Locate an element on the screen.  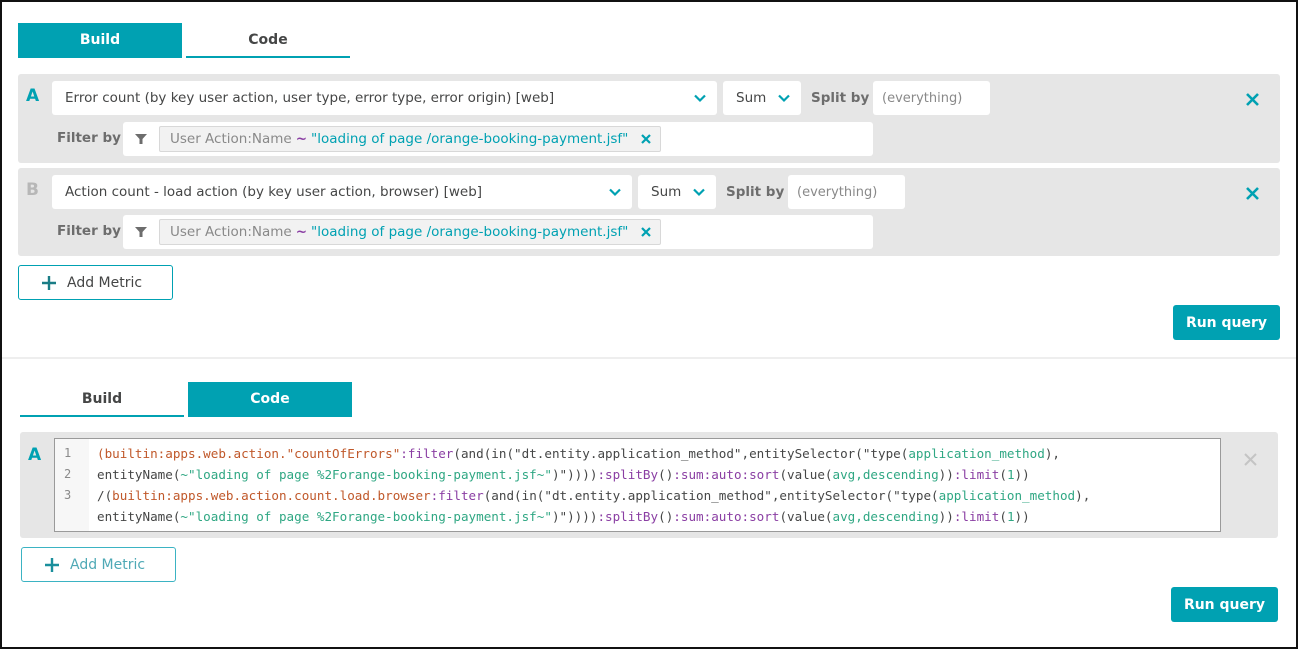
code-token: builtin:apps.web.action."countOfErrors" is located at coordinates (252, 453).